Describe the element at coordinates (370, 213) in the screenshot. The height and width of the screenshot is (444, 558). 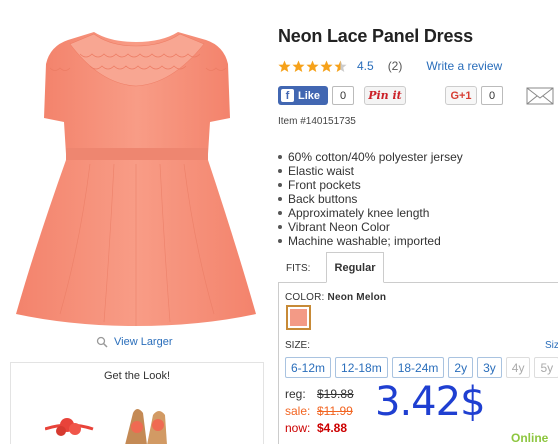
I see `feature-item: Approximately knee length` at that location.